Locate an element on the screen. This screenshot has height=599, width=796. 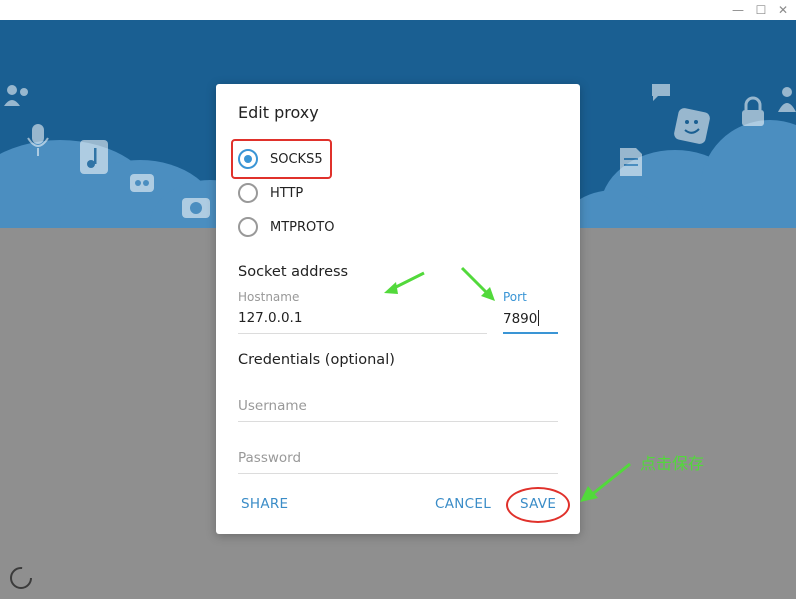
cancel-button: CANCEL is located at coordinates (463, 504).